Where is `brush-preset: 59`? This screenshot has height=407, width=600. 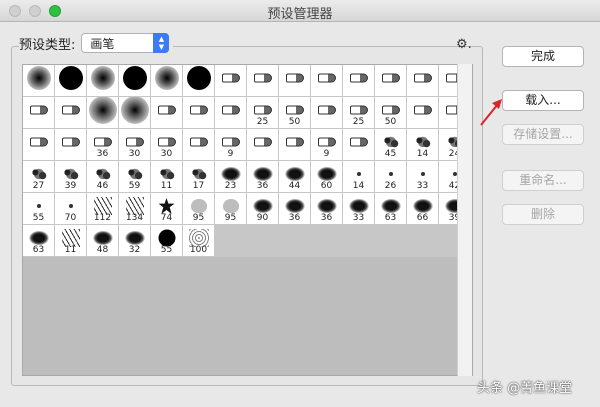 brush-preset: 59 is located at coordinates (134, 176).